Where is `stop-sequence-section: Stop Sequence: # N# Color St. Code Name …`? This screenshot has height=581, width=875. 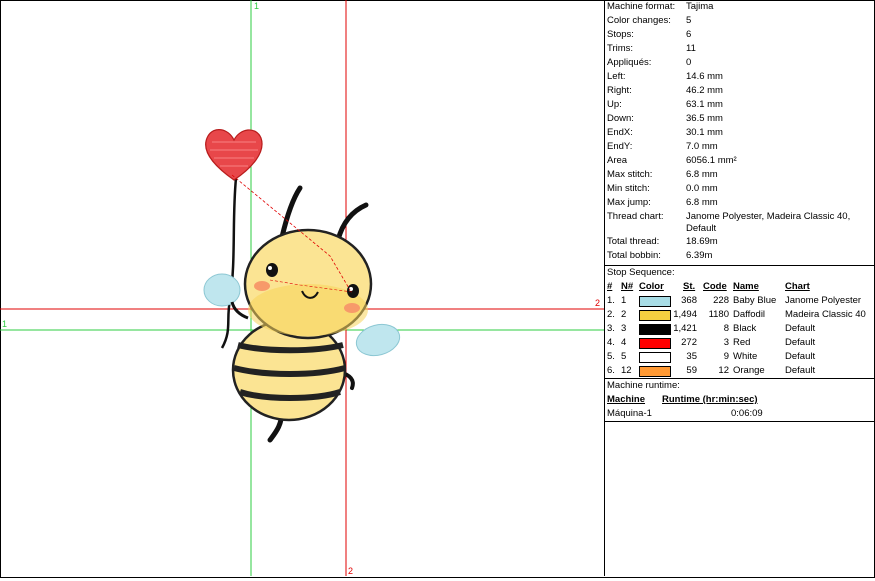 stop-sequence-section: Stop Sequence: # N# Color St. Code Name … is located at coordinates (739, 322).